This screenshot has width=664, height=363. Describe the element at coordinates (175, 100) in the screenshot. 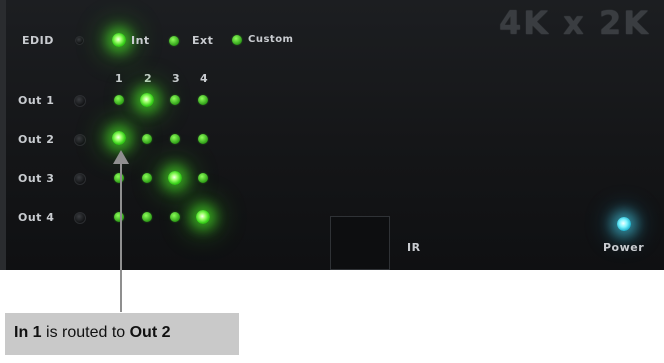

I see `out-1-in-3-led` at that location.